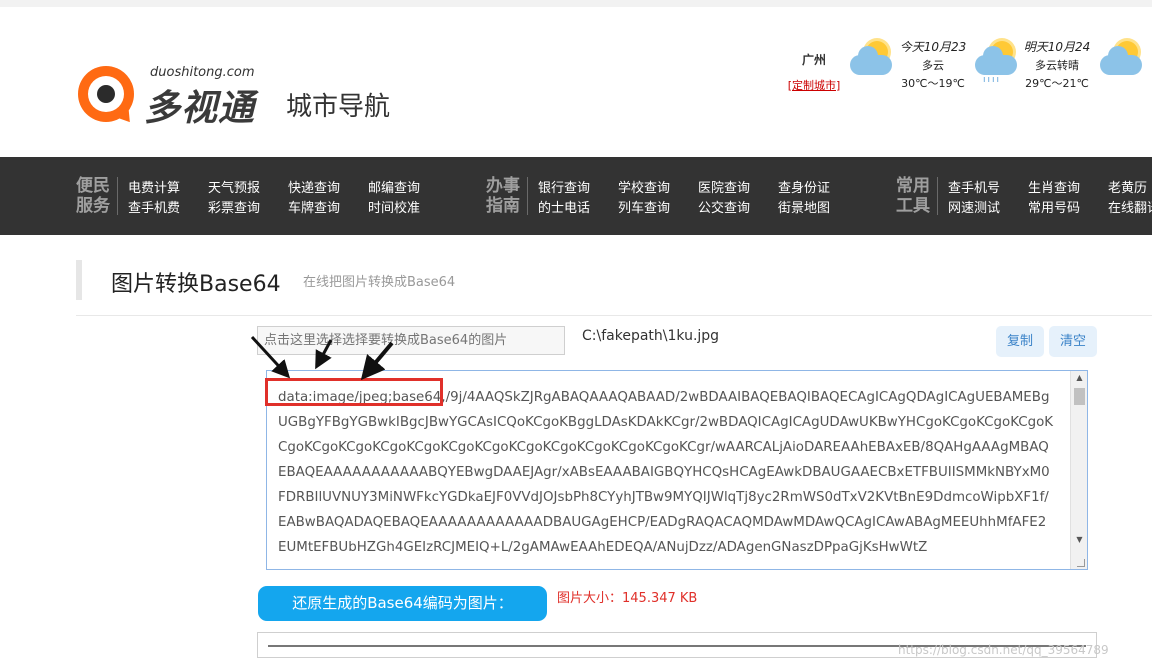  I want to click on nav-item: 医院查询, so click(724, 186).